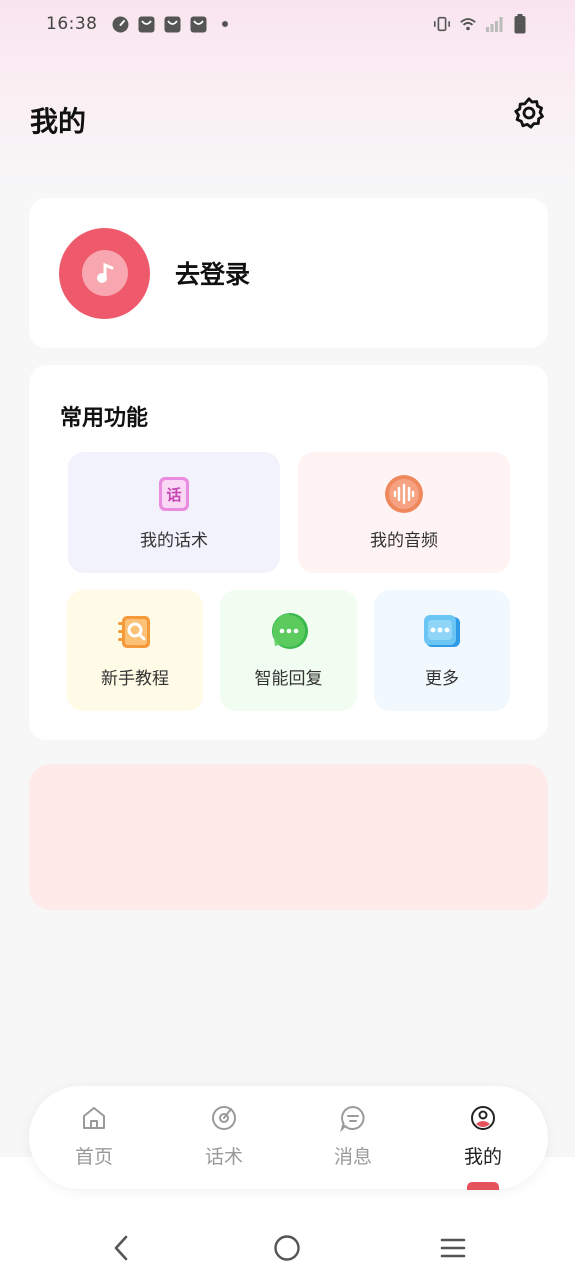 This screenshot has width=575, height=1280. I want to click on tutorial-book-icon, so click(135, 632).